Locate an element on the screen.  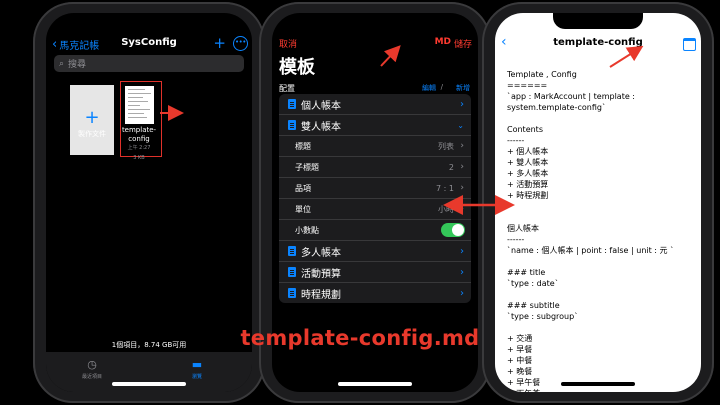
ellipsis-circle-icon: ••• is located at coordinates (240, 43).